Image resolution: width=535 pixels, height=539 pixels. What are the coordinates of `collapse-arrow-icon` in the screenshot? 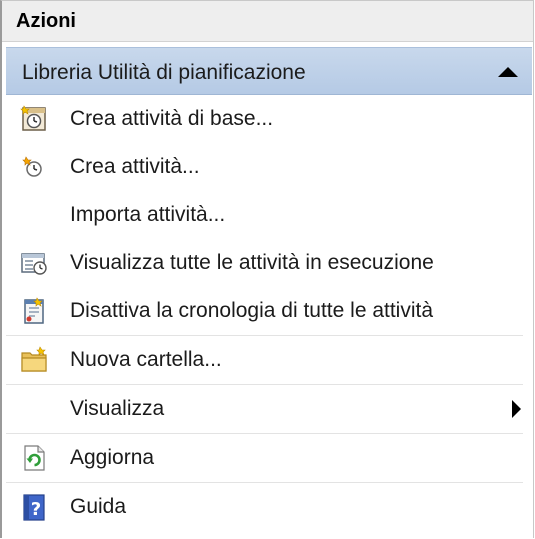 It's located at (508, 72).